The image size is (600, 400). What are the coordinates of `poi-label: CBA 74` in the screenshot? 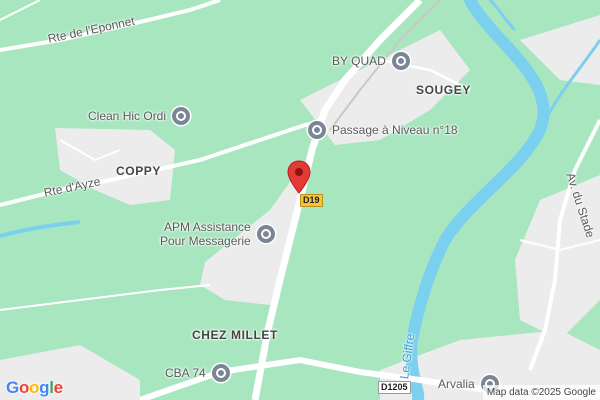 It's located at (185, 373).